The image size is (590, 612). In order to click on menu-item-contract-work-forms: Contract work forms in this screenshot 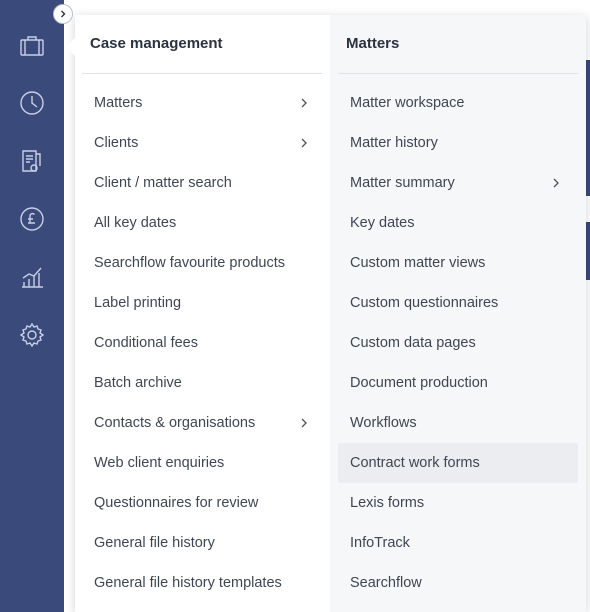, I will do `click(458, 463)`.